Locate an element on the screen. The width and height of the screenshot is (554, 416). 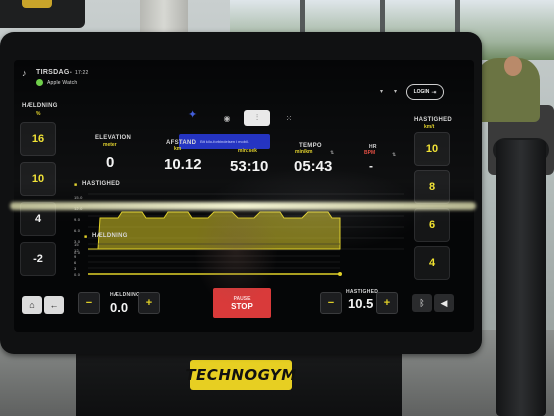
speaker-icon: ◀ is located at coordinates (444, 302).